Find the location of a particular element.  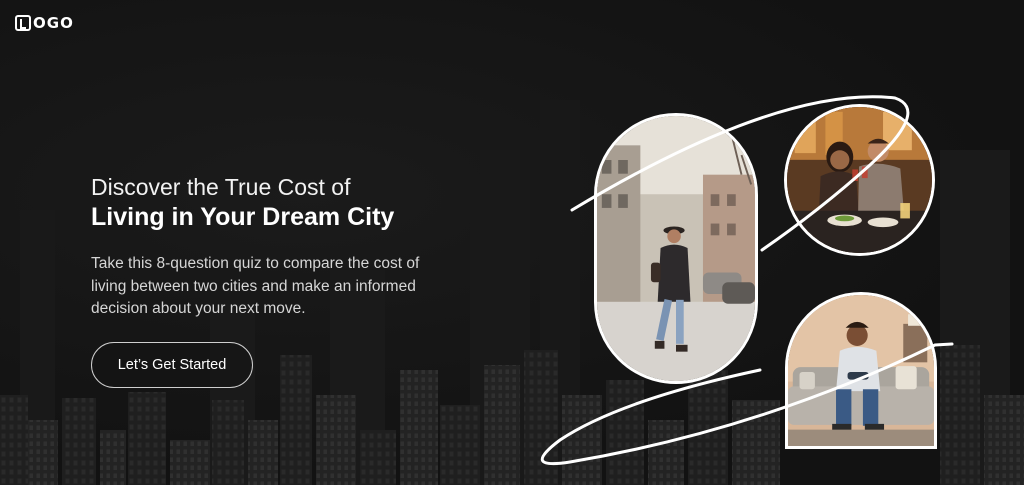

get-started-button: Let’s Get Started is located at coordinates (172, 365).